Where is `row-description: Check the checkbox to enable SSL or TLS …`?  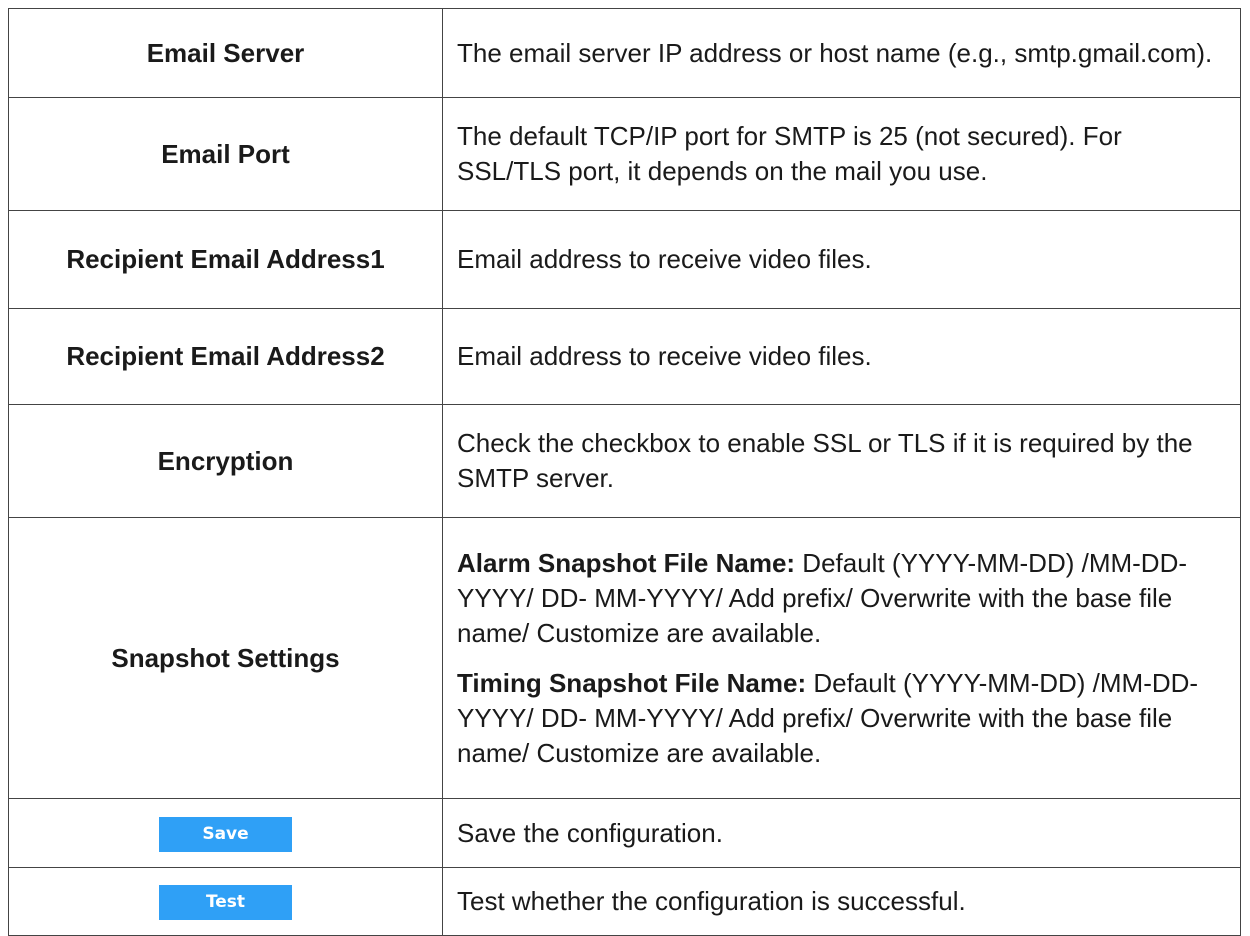
row-description: Check the checkbox to enable SSL or TLS … is located at coordinates (841, 461).